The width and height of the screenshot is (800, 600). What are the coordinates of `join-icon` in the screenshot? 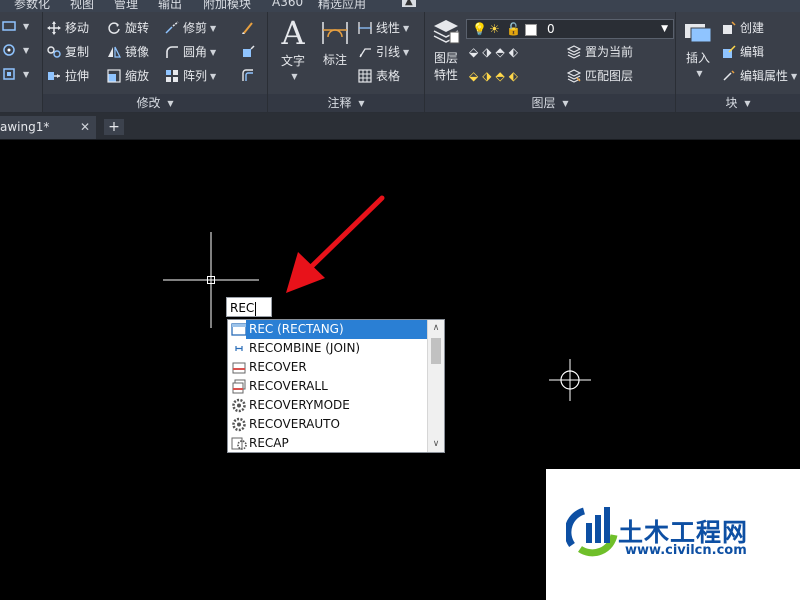 It's located at (239, 348).